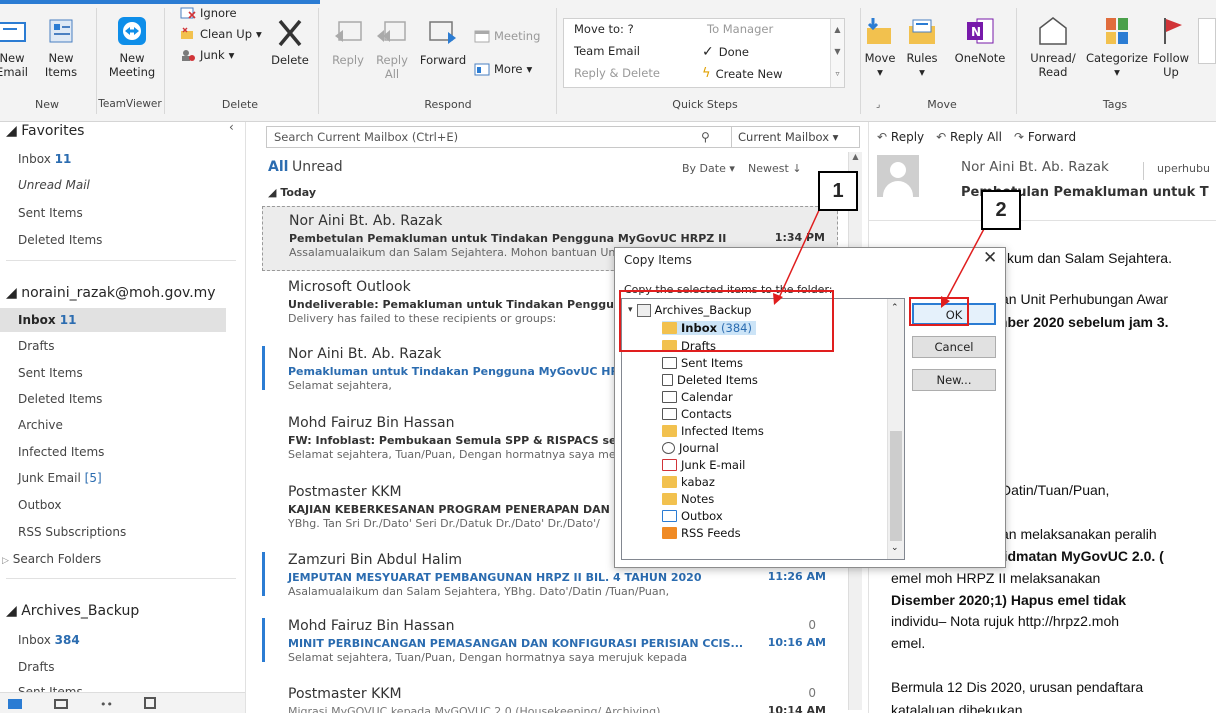 This screenshot has width=1216, height=713. I want to click on callout-step-1: 1, so click(838, 191).